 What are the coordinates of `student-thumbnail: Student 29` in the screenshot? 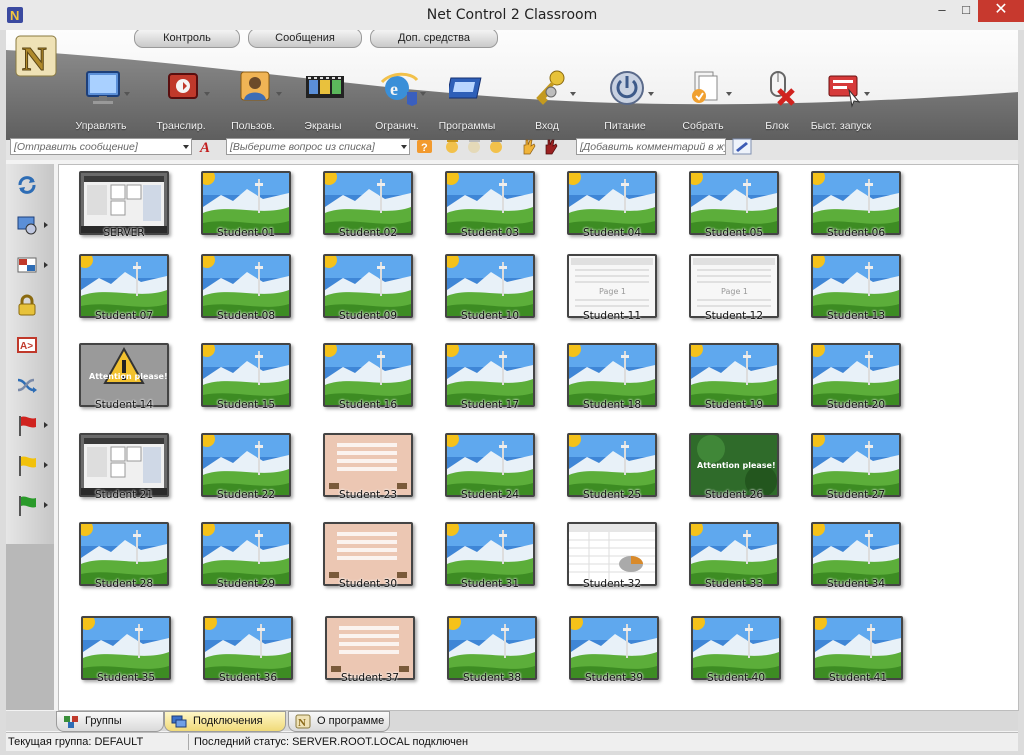 It's located at (246, 557).